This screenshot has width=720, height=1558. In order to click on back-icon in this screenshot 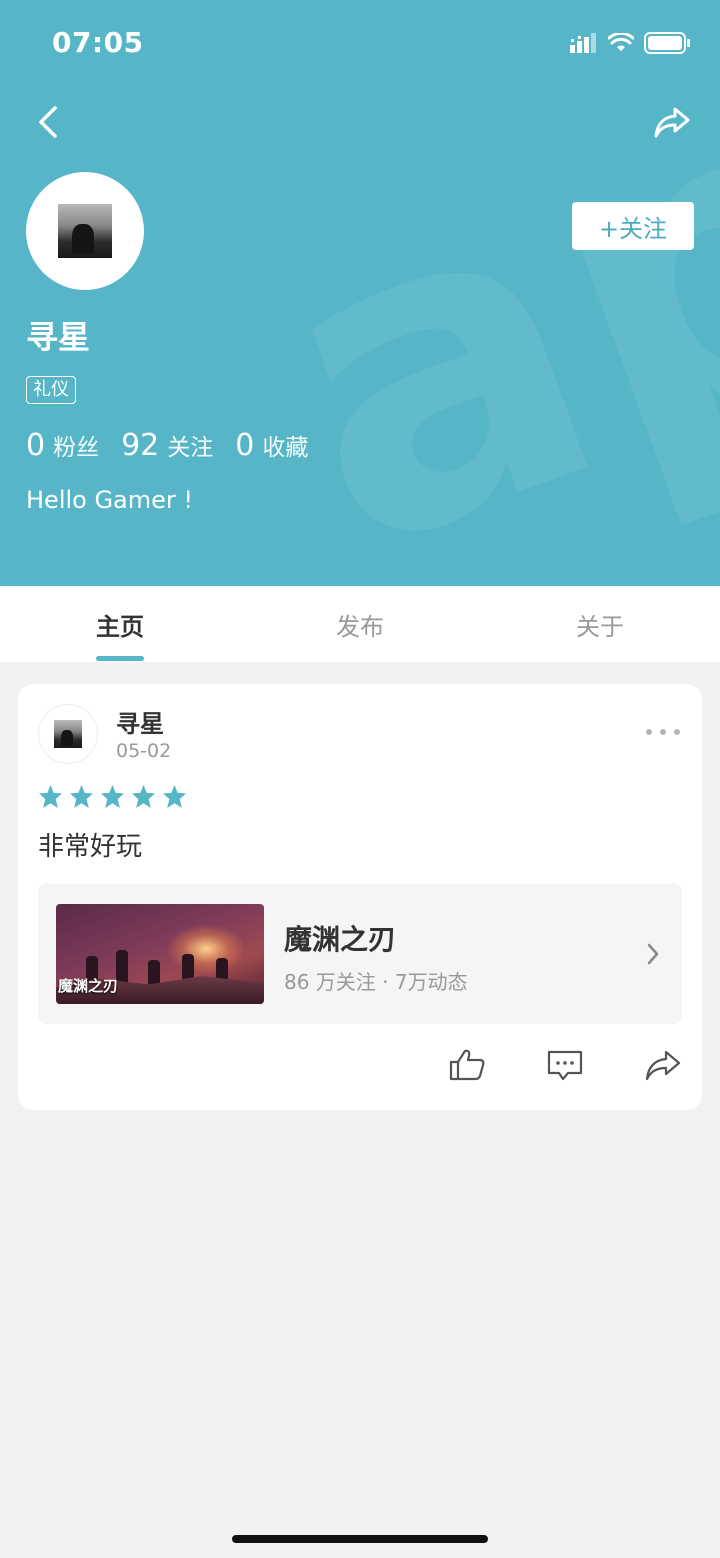, I will do `click(48, 122)`.